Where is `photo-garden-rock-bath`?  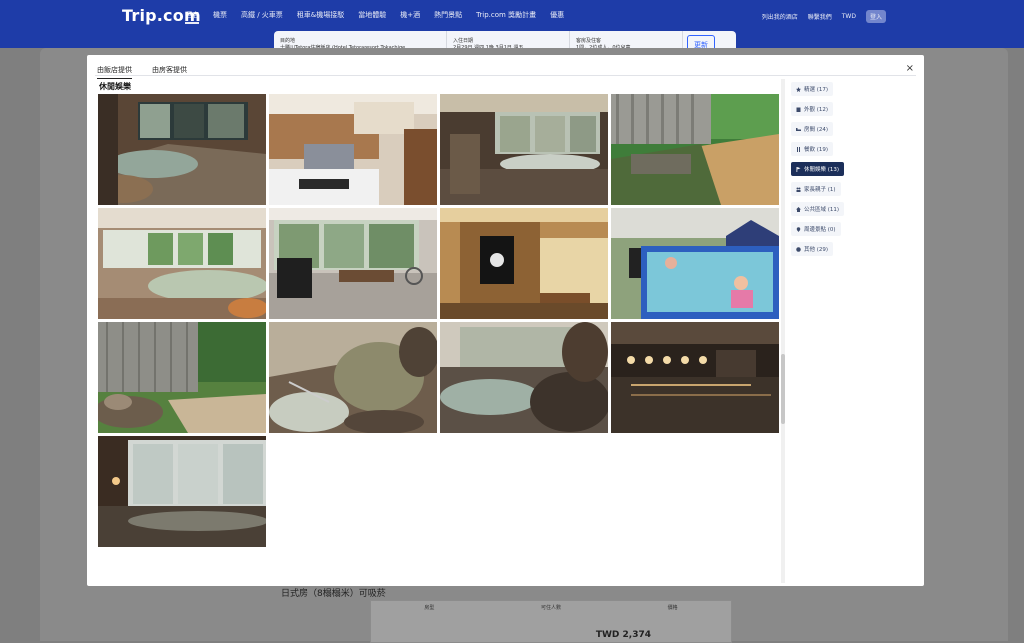 photo-garden-rock-bath is located at coordinates (182, 377).